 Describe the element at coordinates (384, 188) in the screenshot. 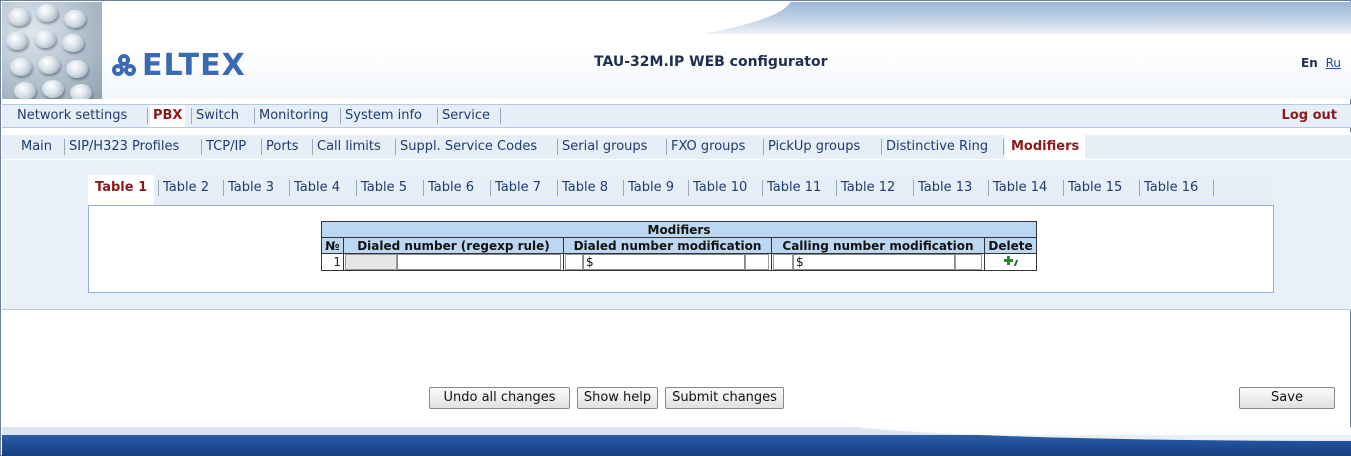

I see `tab-table-5: Table 5` at that location.